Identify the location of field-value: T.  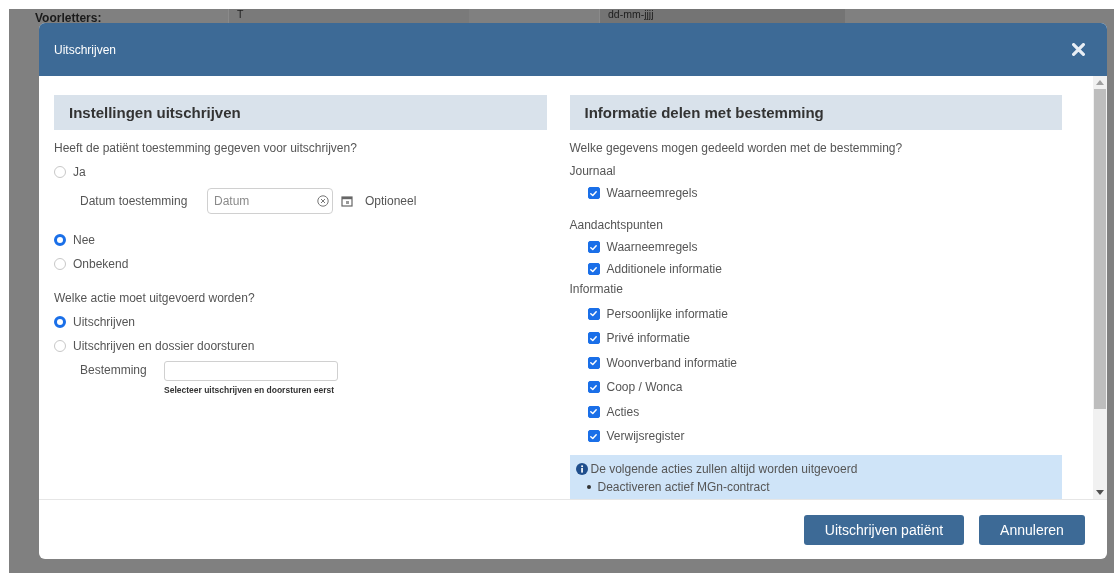
(240, 14).